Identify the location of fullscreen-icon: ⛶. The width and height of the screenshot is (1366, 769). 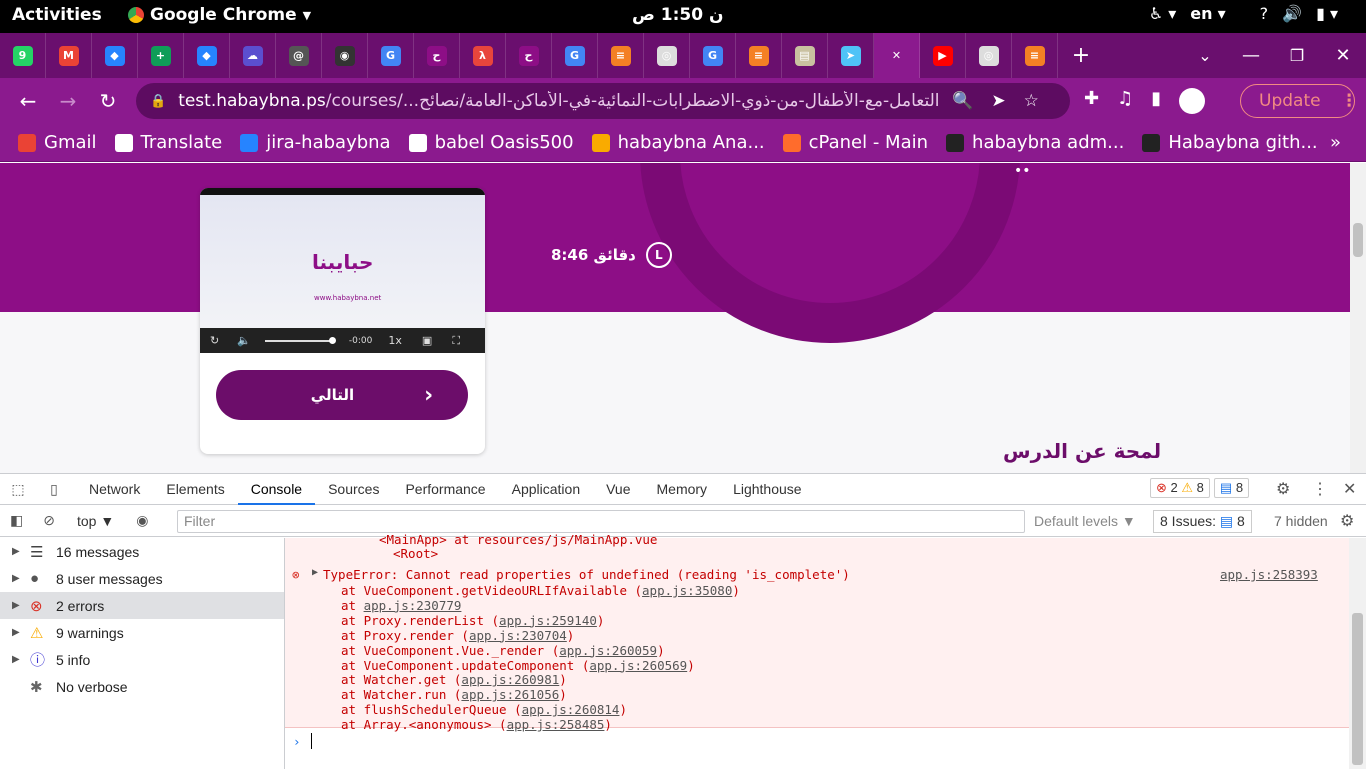
(456, 341).